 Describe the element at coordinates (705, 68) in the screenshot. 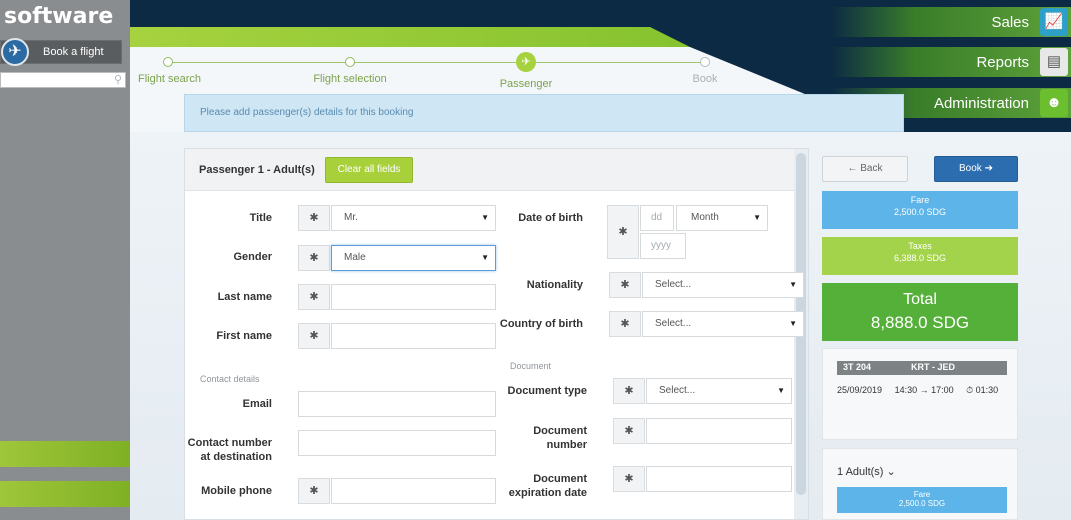

I see `step-book: Book` at that location.